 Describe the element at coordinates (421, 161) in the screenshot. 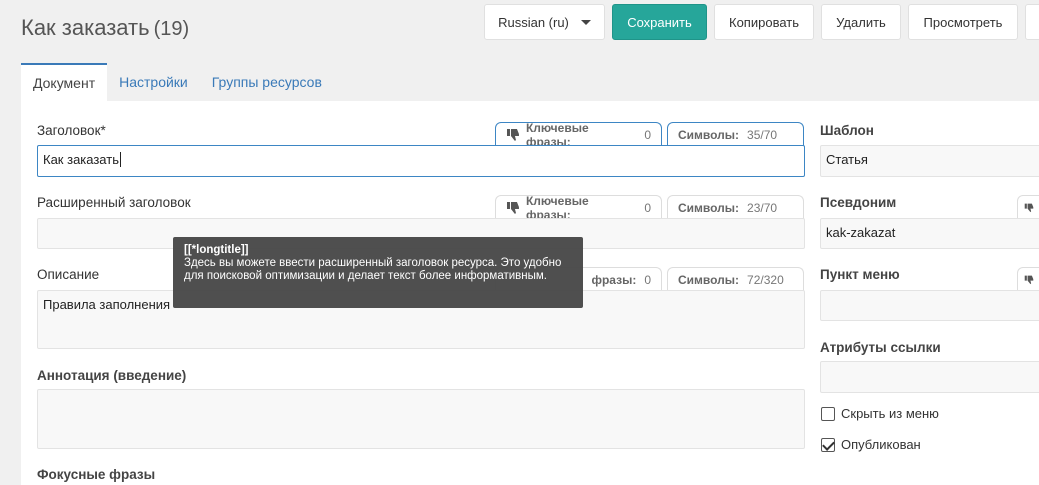

I see `title-input: Как заказать` at that location.